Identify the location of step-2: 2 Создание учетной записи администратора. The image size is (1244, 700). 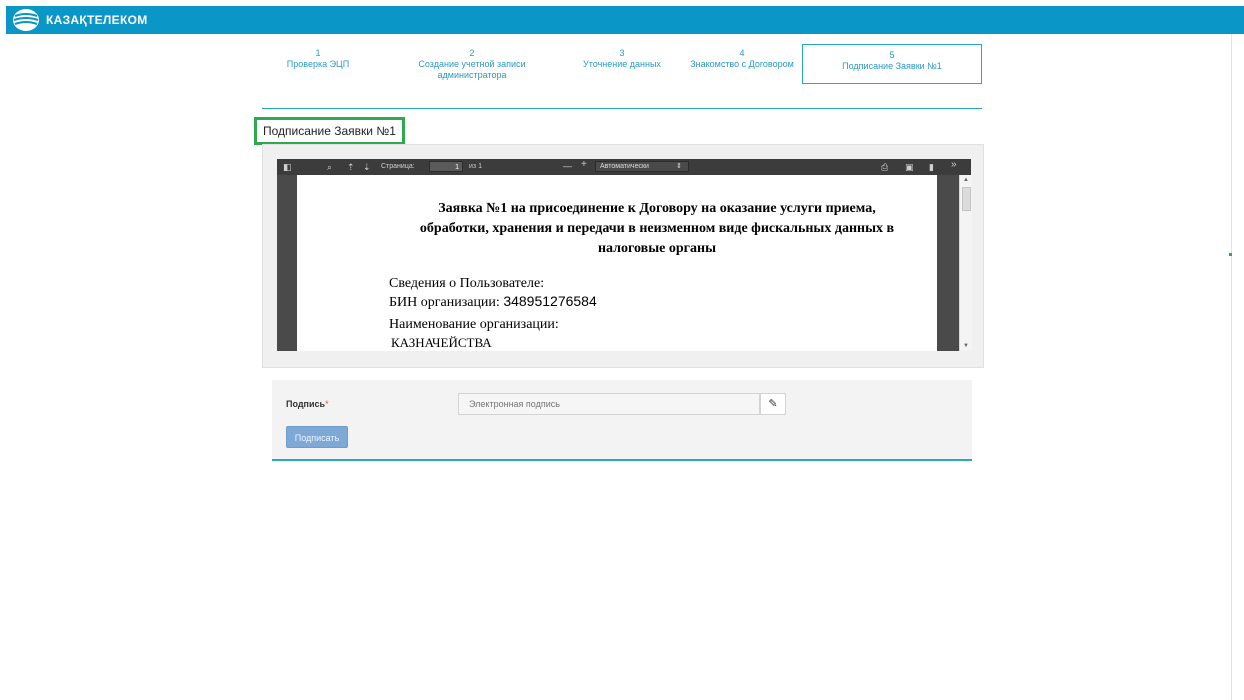
(472, 64).